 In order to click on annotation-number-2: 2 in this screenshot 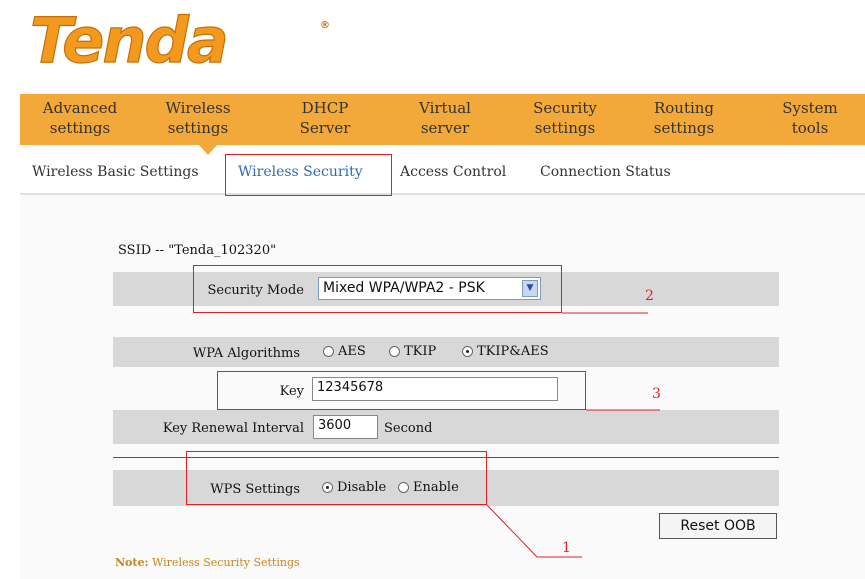, I will do `click(649, 296)`.